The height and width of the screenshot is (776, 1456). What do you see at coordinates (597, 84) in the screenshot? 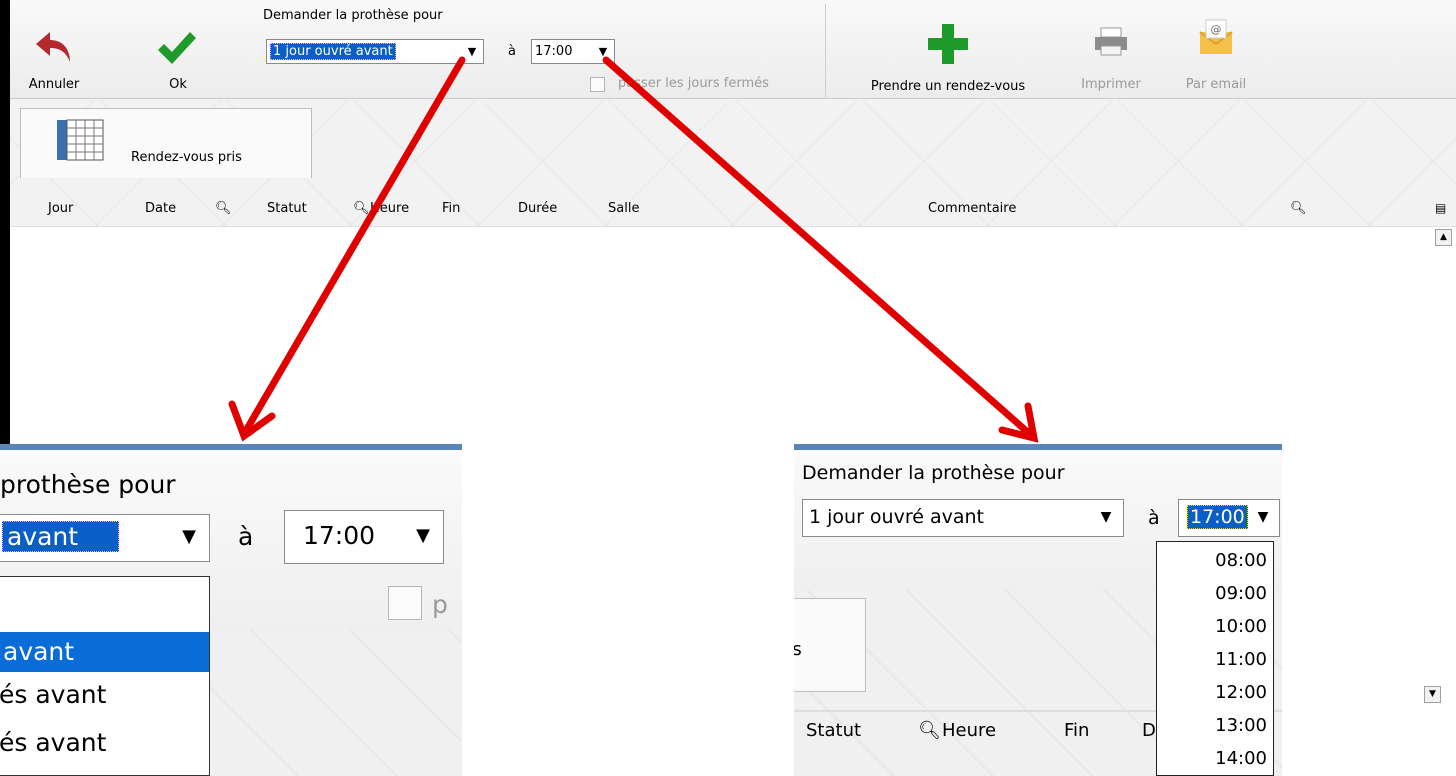
I see `skip-closed-checkbox` at bounding box center [597, 84].